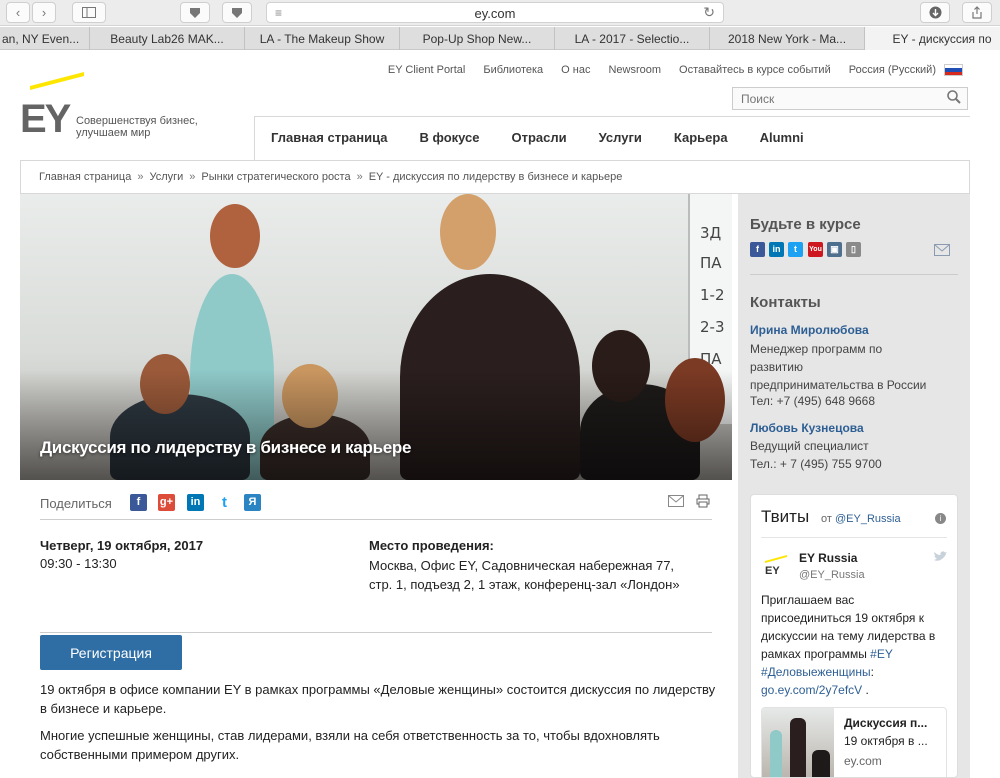  I want to click on tweets-handle-link: @EY_Russia, so click(868, 519).